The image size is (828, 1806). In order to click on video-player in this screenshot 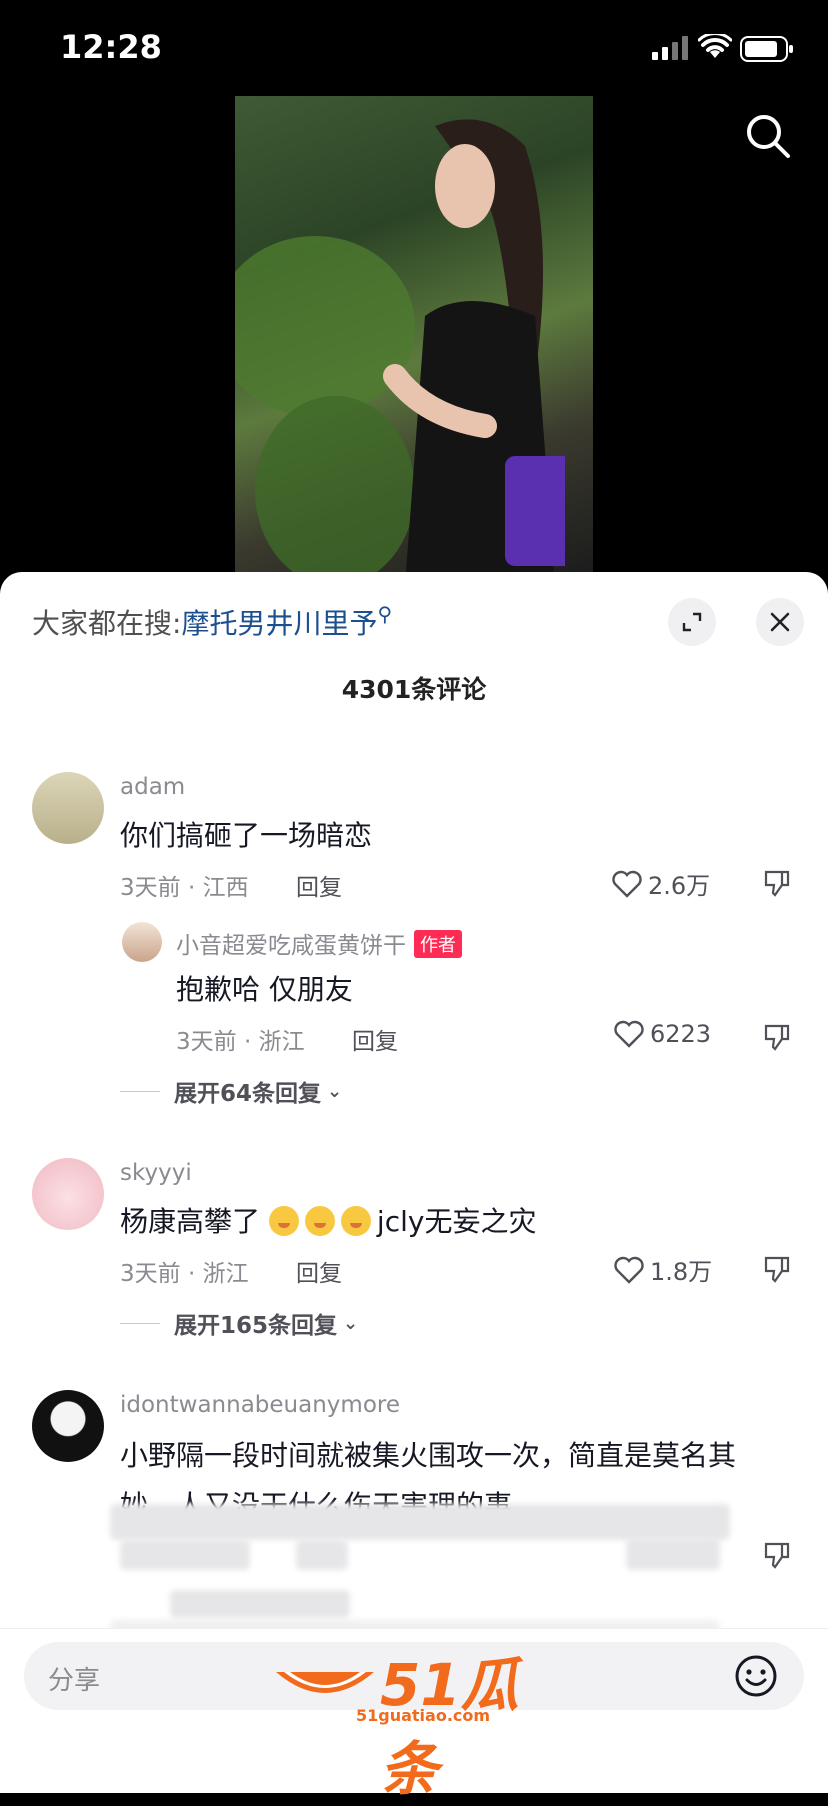, I will do `click(414, 334)`.